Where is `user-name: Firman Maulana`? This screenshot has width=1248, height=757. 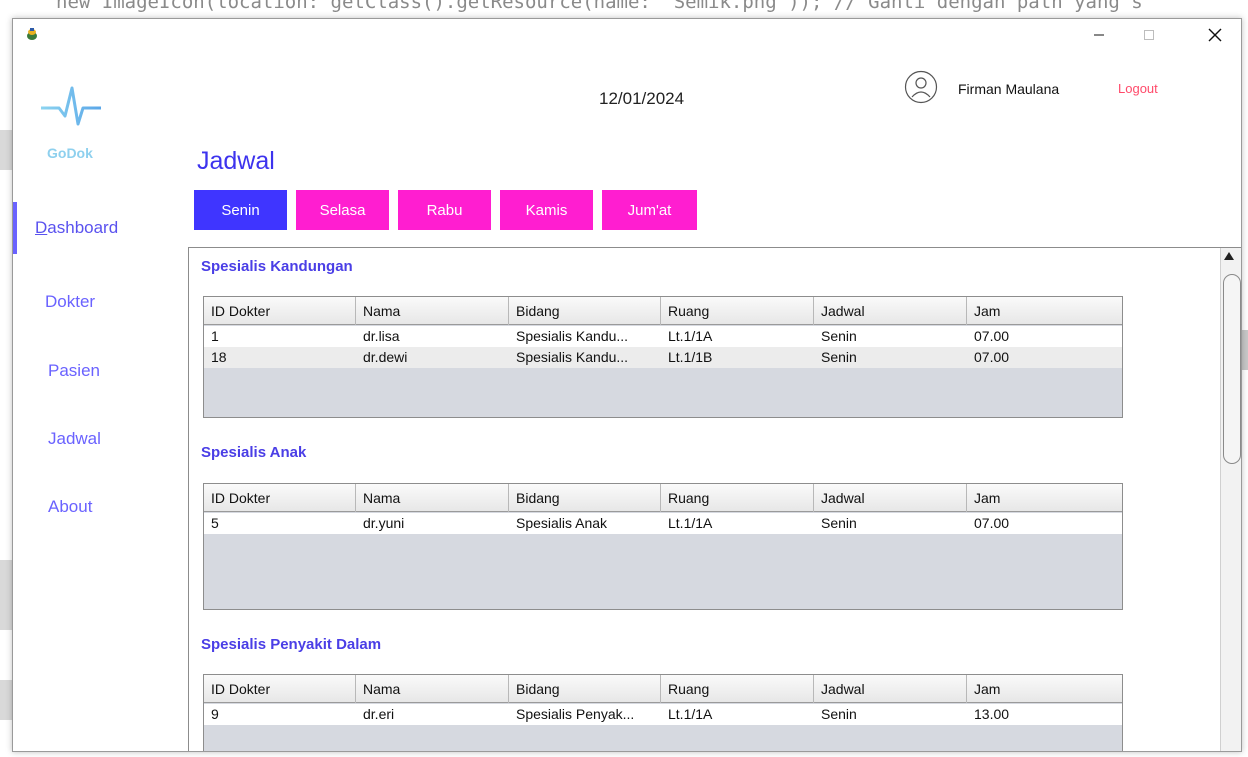 user-name: Firman Maulana is located at coordinates (1009, 89).